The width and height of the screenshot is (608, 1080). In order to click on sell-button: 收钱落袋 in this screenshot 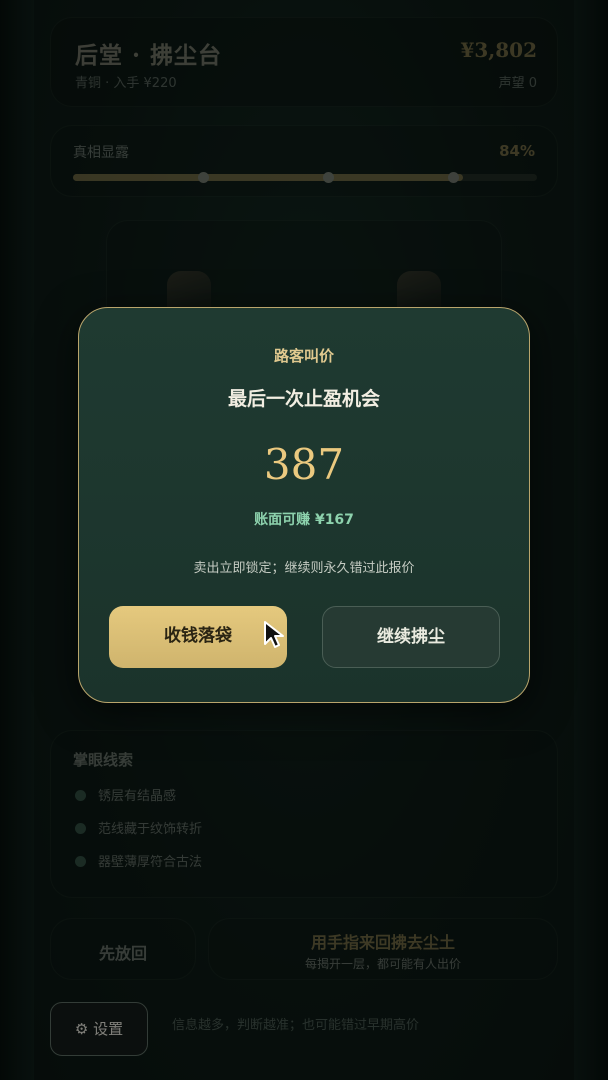, I will do `click(198, 637)`.